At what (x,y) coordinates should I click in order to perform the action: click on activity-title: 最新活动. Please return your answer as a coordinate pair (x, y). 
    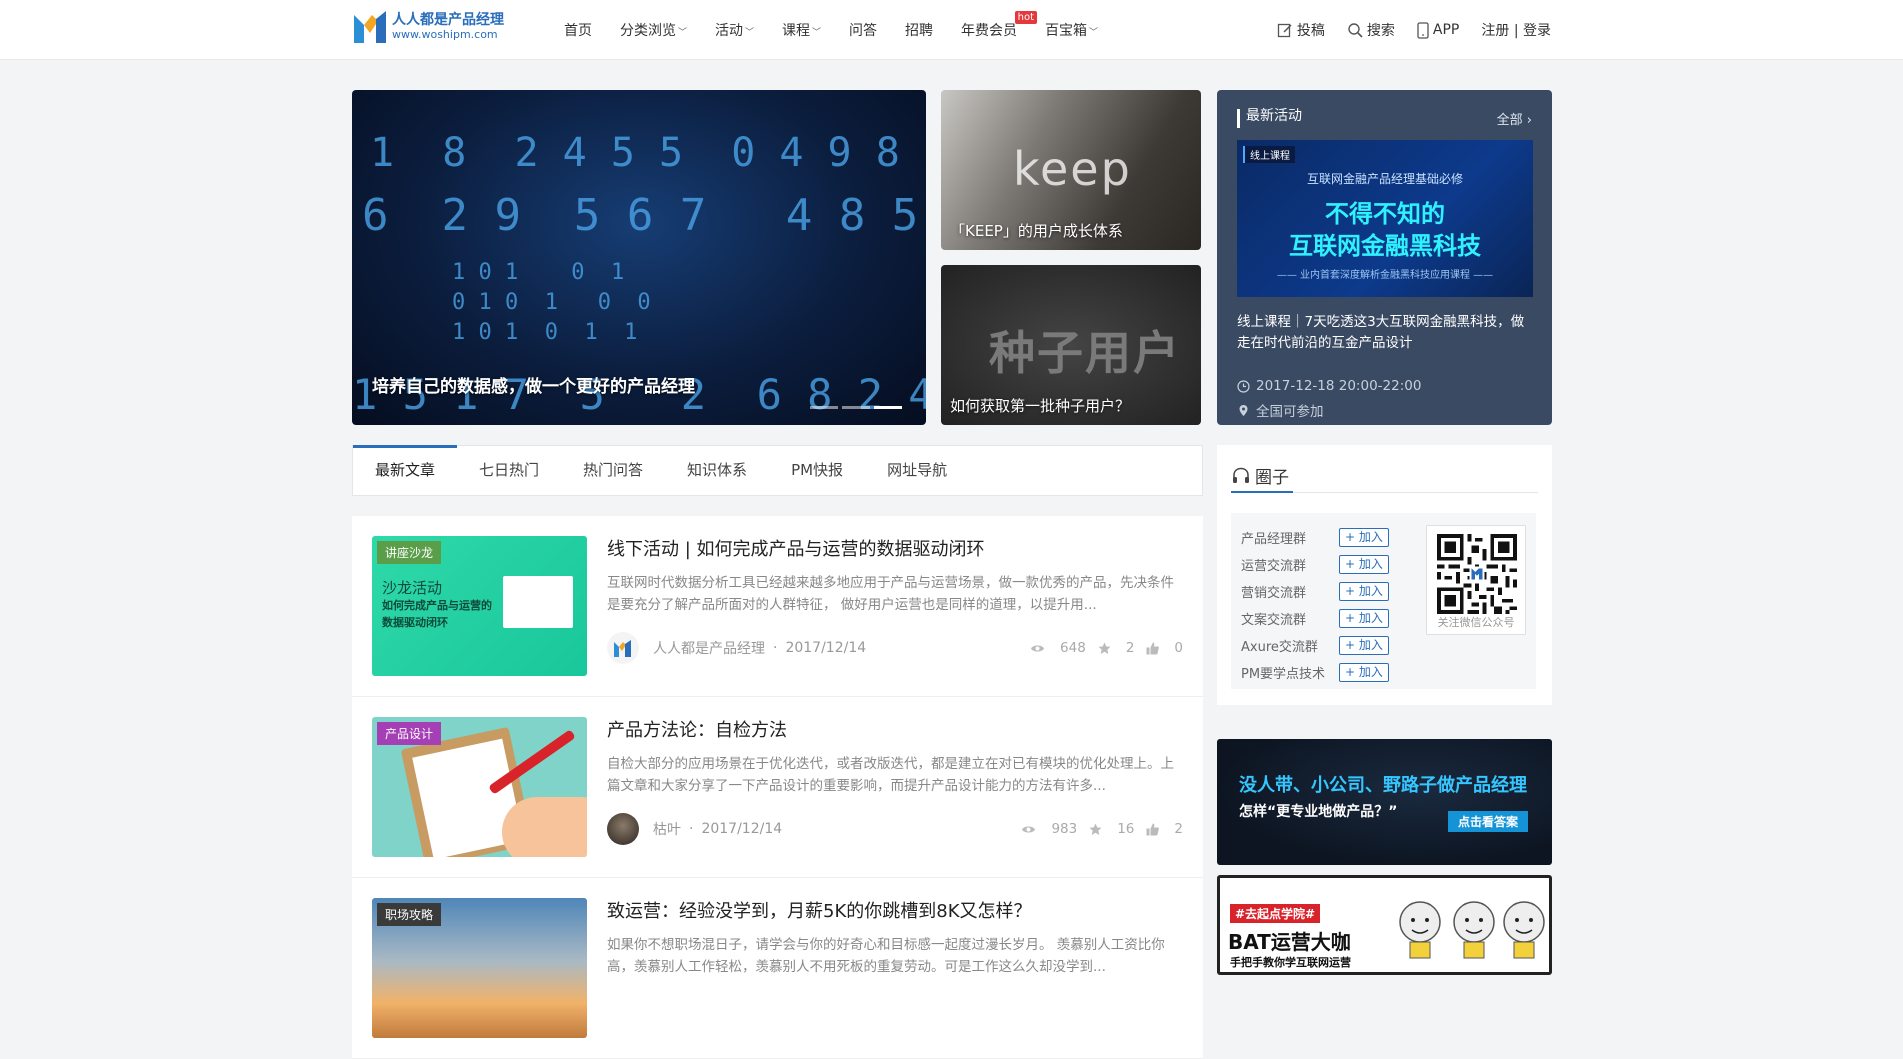
    Looking at the image, I should click on (1269, 118).